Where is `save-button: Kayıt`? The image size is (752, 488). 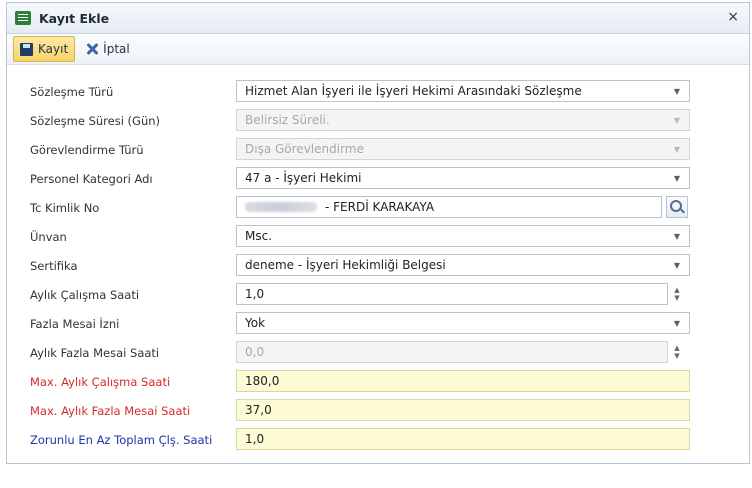
save-button: Kayıt is located at coordinates (44, 49).